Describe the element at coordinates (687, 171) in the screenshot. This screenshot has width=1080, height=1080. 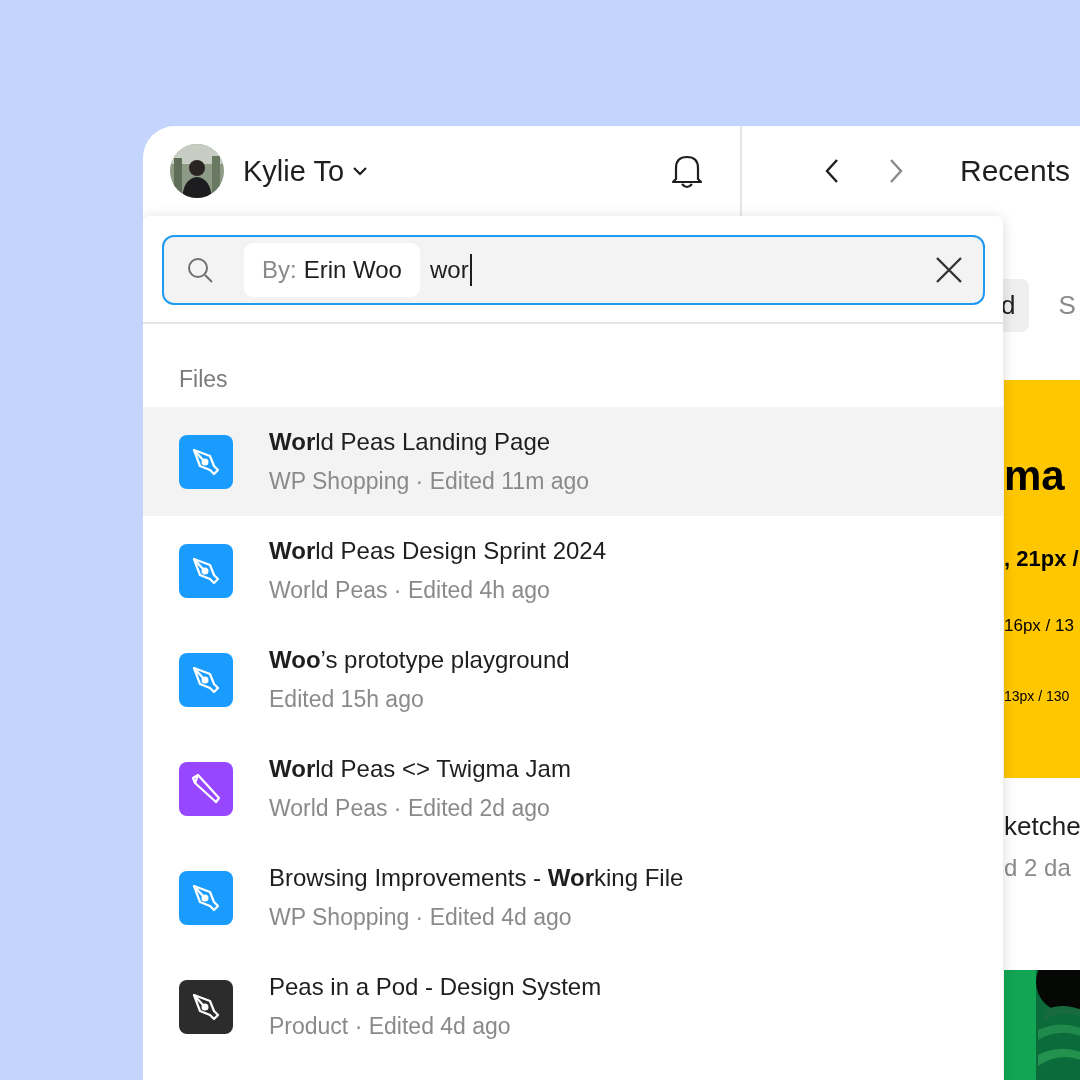
I see `notification-bell-icon` at that location.